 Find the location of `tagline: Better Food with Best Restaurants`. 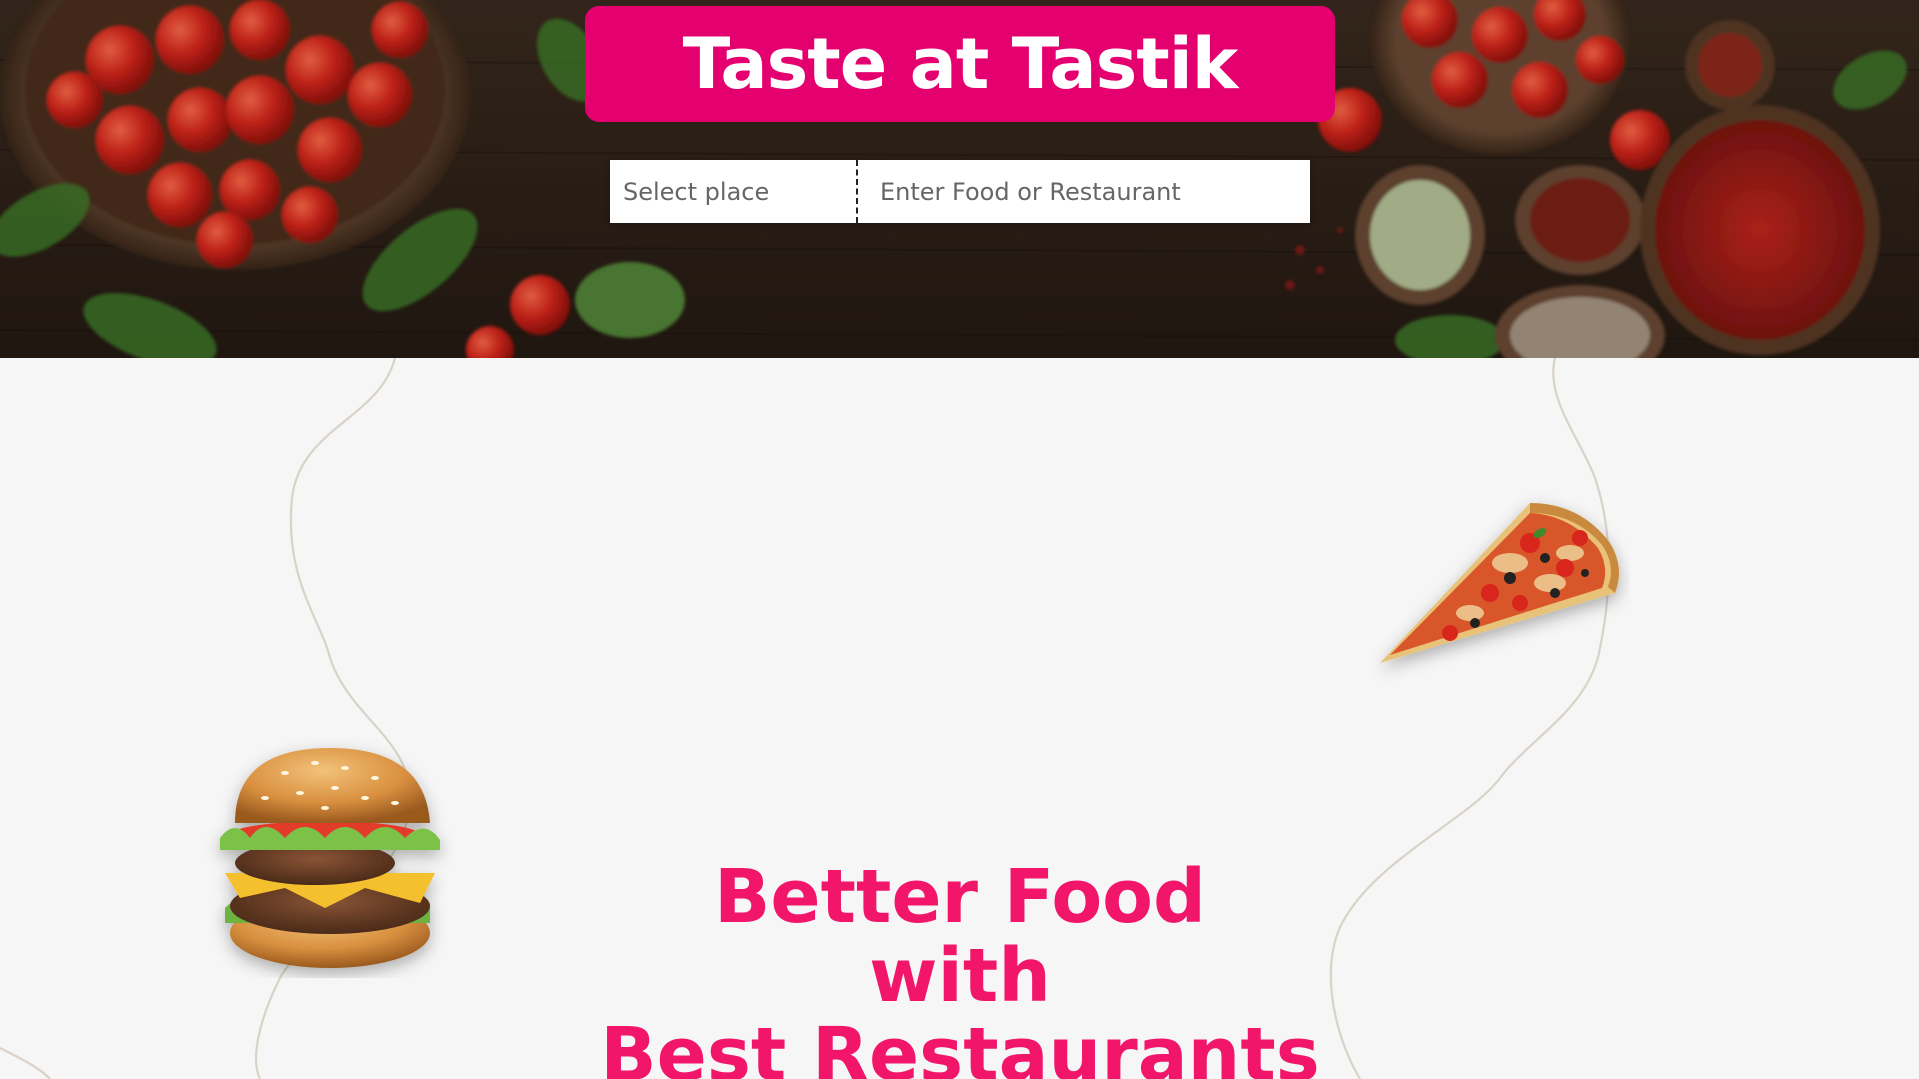

tagline: Better Food with Best Restaurants is located at coordinates (960, 968).